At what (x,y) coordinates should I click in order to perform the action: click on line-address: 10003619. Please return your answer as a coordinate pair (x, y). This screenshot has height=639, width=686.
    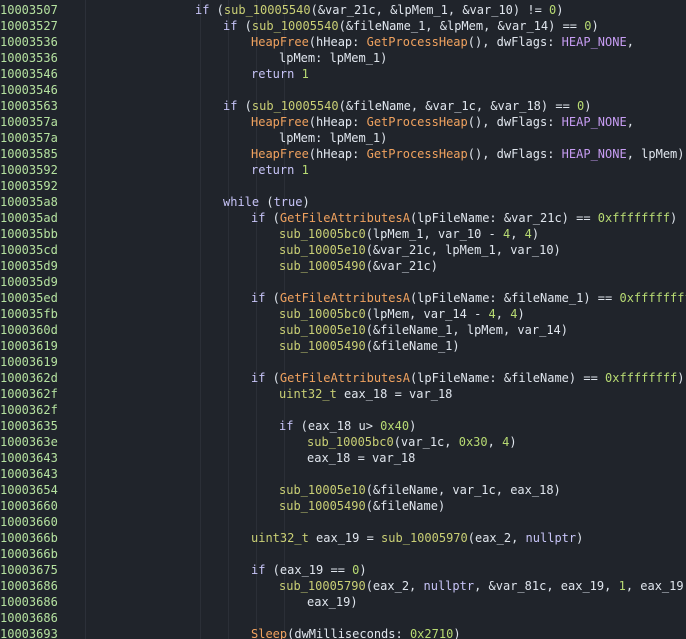
    Looking at the image, I should click on (29, 362).